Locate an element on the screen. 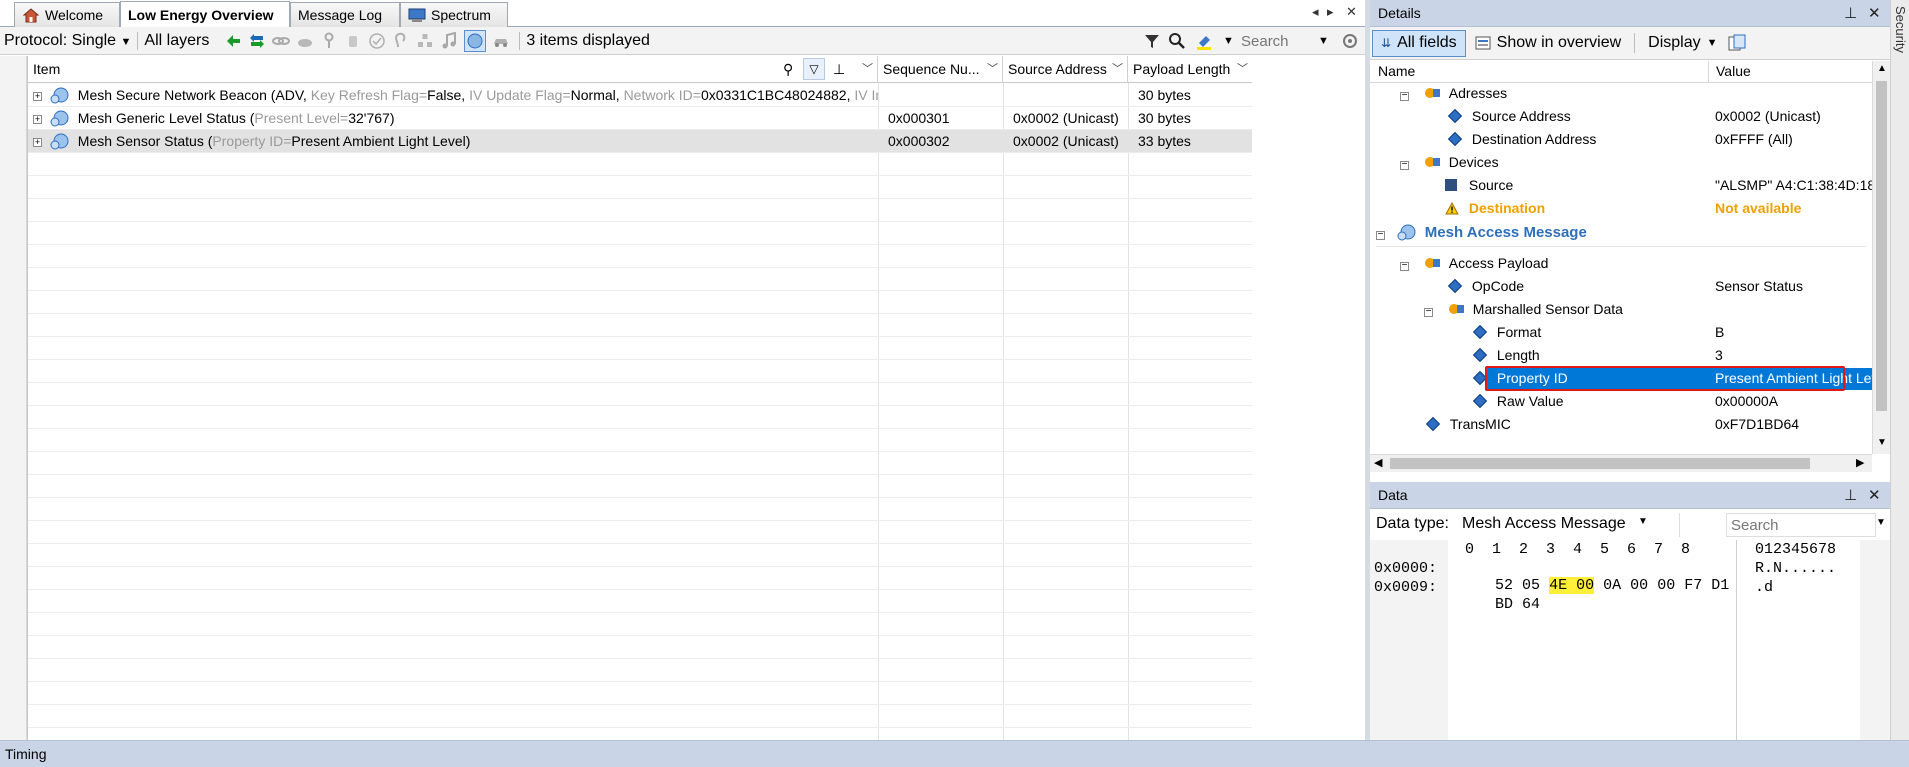 This screenshot has width=1909, height=767. tree-node-destination-address: Destination Address 0xFFFF (All) is located at coordinates (1658, 139).